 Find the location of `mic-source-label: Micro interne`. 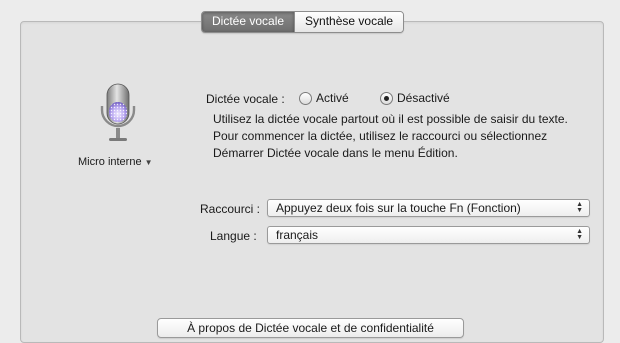

mic-source-label: Micro interne is located at coordinates (110, 162).